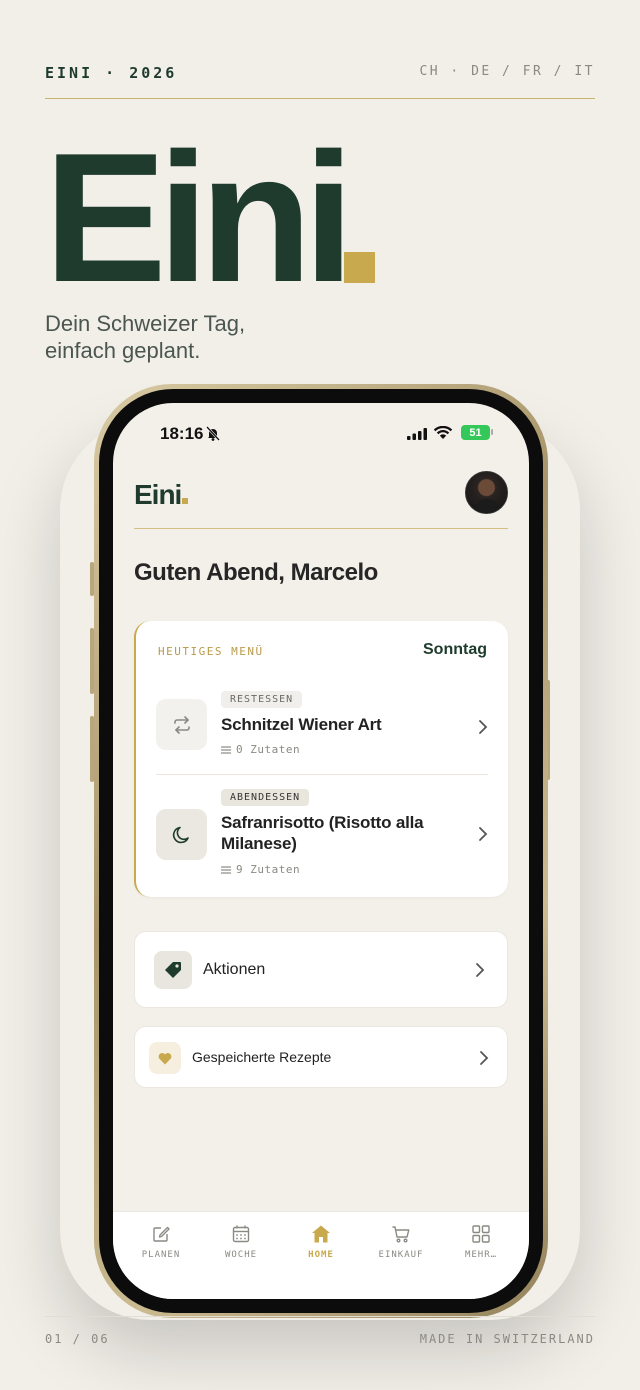  What do you see at coordinates (322, 833) in the screenshot?
I see `meal-title: Safranrisotto (Risotto alla Milanese)` at bounding box center [322, 833].